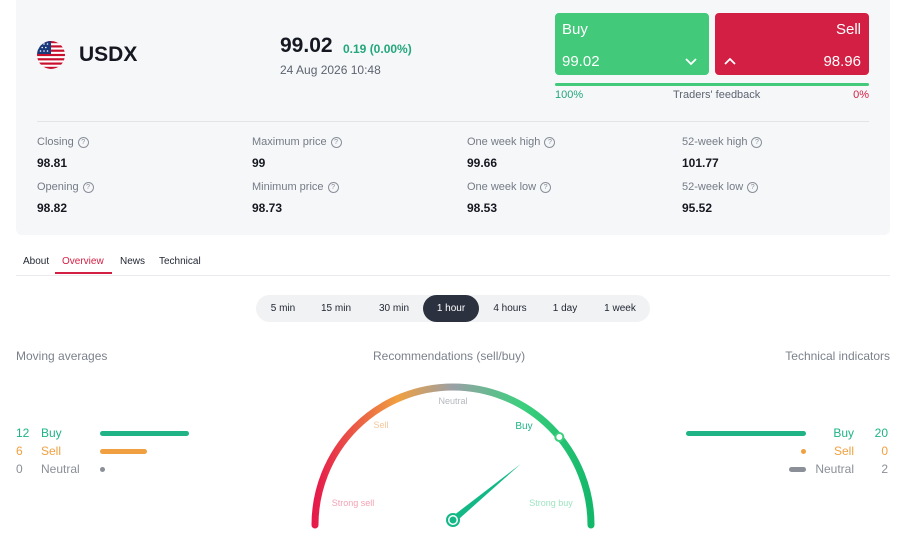  Describe the element at coordinates (881, 433) in the screenshot. I see `ti-buy-count: 20` at that location.